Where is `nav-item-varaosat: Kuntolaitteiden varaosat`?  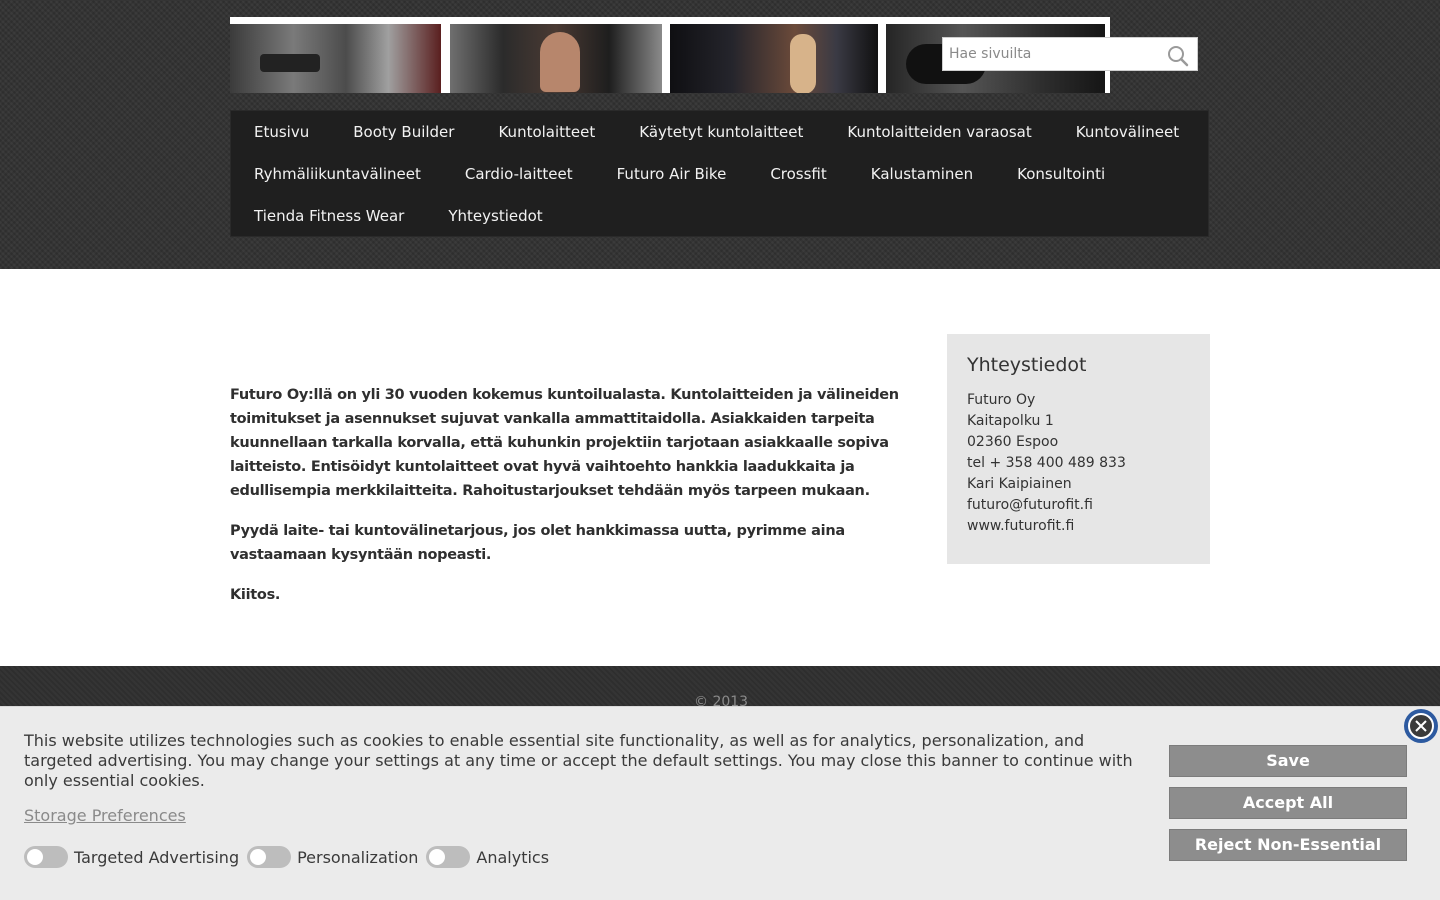 nav-item-varaosat: Kuntolaitteiden varaosat is located at coordinates (939, 132).